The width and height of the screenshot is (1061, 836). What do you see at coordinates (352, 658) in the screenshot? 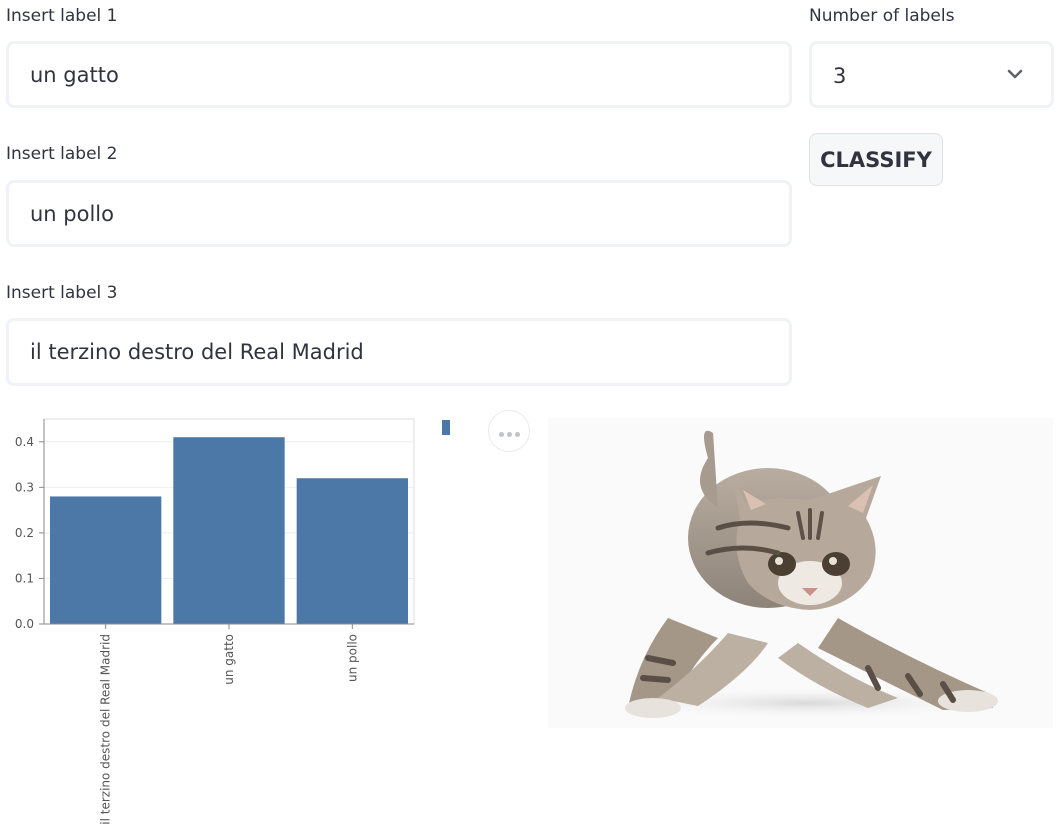
I see `x-tick-label: un pollo` at bounding box center [352, 658].